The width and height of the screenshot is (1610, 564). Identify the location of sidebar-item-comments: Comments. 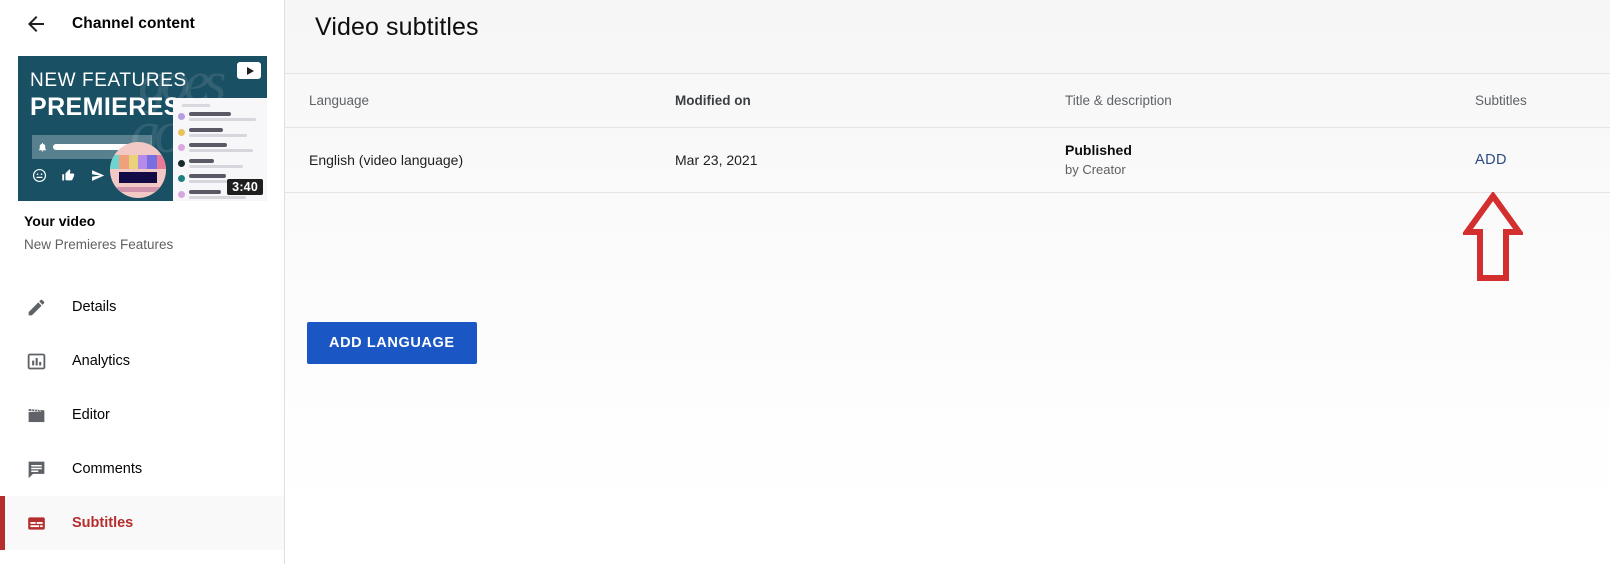
(142, 469).